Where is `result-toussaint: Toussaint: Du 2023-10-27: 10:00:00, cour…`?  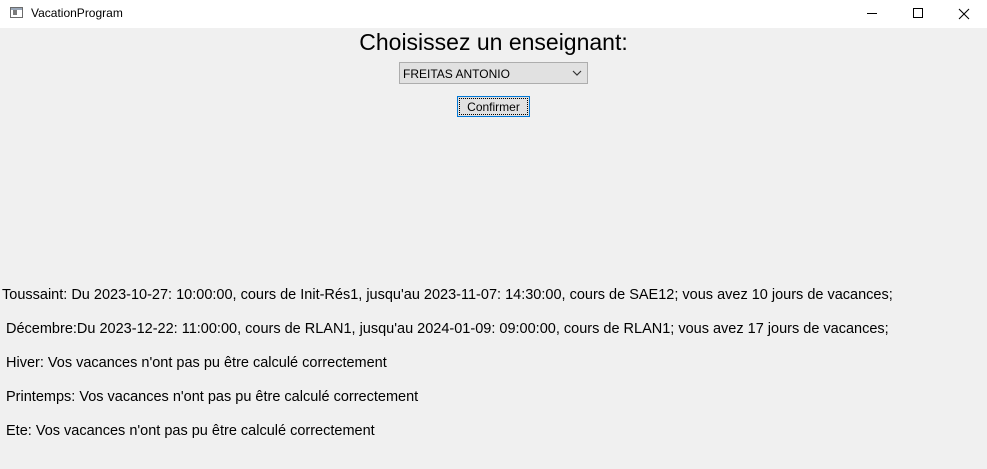
result-toussaint: Toussaint: Du 2023-10-27: 10:00:00, cour… is located at coordinates (447, 295).